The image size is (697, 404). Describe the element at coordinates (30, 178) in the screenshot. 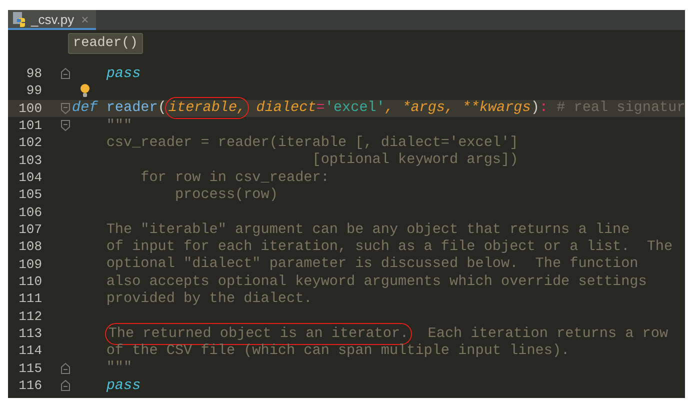

I see `line-number: 104` at that location.